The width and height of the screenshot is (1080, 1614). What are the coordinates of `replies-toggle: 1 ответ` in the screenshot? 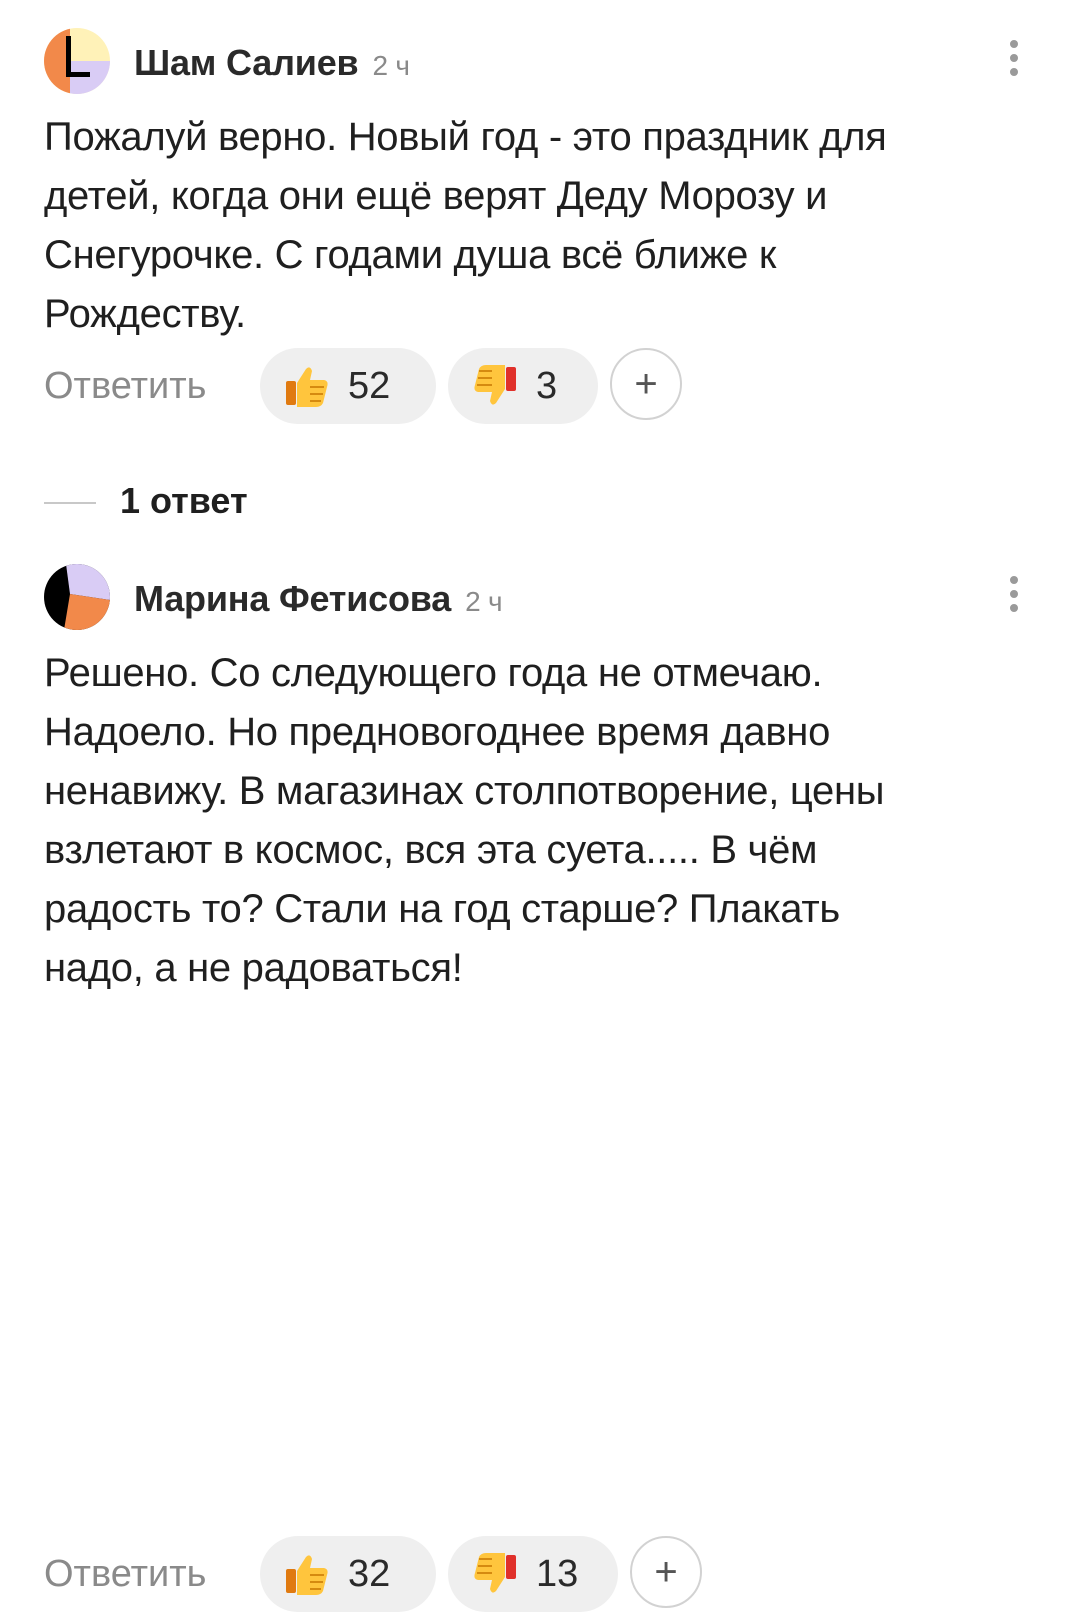 It's located at (244, 502).